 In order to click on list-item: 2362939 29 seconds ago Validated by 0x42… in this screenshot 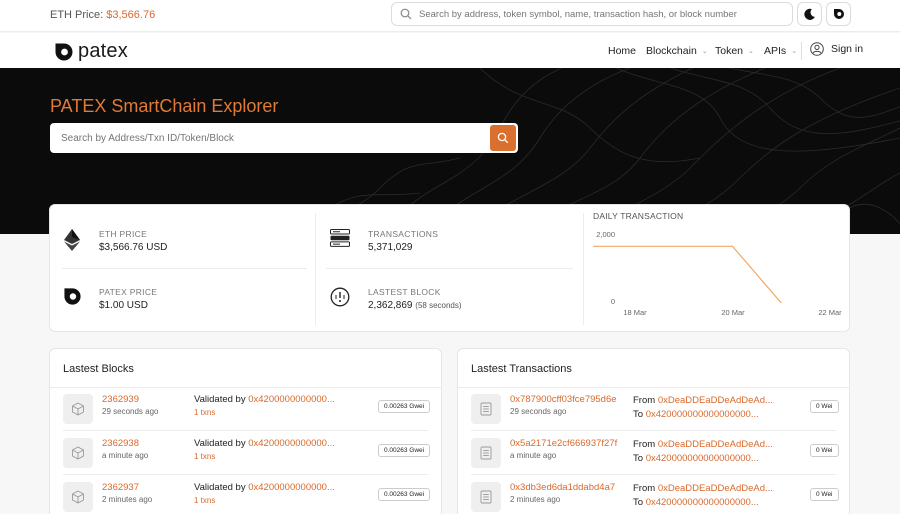, I will do `click(245, 409)`.